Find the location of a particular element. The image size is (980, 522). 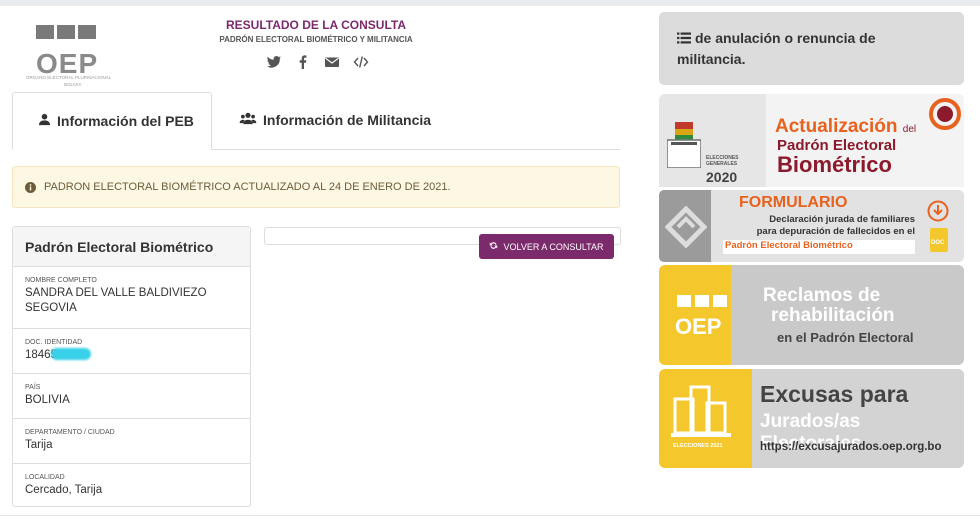

code-icon is located at coordinates (361, 62).